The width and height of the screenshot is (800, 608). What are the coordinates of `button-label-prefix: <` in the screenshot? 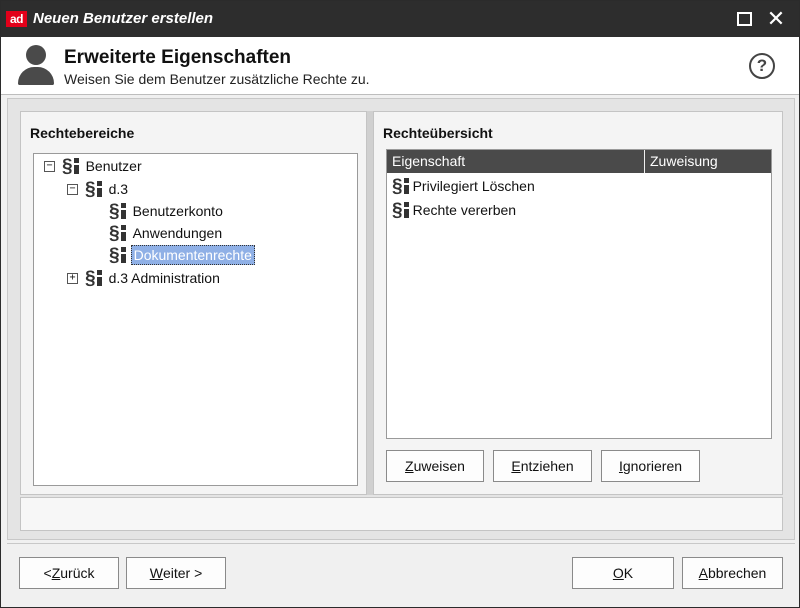 It's located at (47, 573).